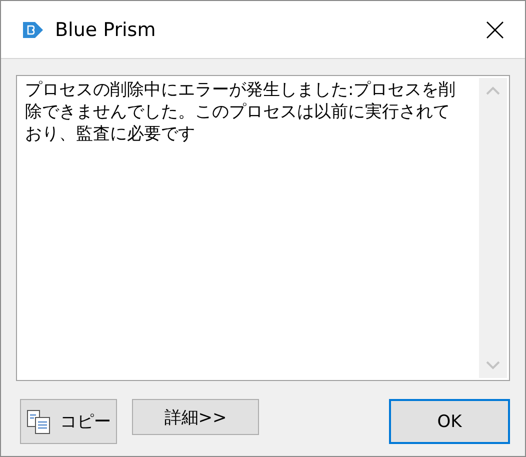  I want to click on scroll-down-icon, so click(493, 365).